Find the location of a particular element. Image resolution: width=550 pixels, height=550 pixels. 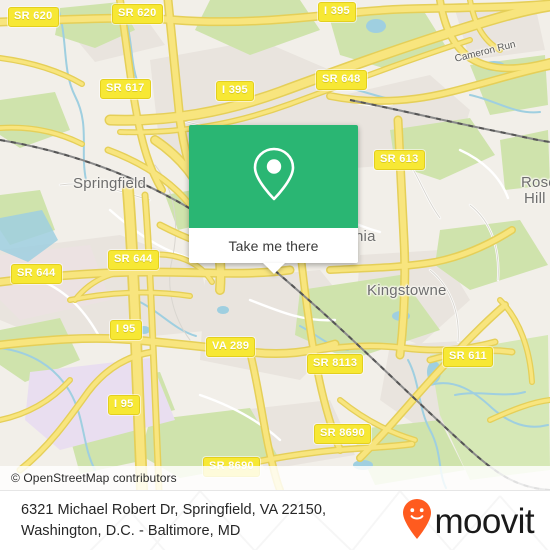

card-footer: Take me there is located at coordinates (273, 251).